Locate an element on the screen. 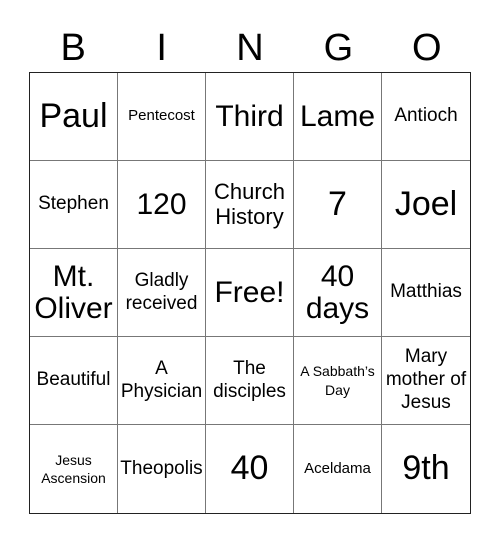 The width and height of the screenshot is (500, 544). bingo-cell: Jesus Ascension is located at coordinates (74, 469).